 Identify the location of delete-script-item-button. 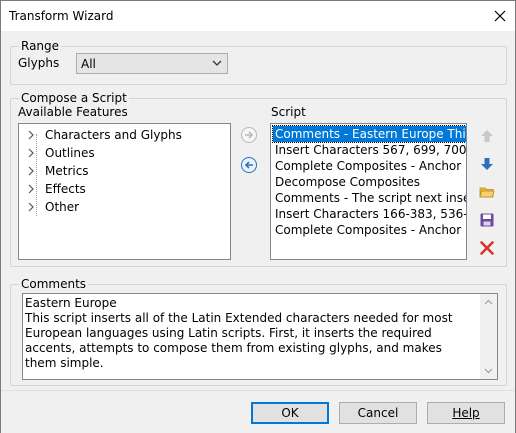
(487, 248).